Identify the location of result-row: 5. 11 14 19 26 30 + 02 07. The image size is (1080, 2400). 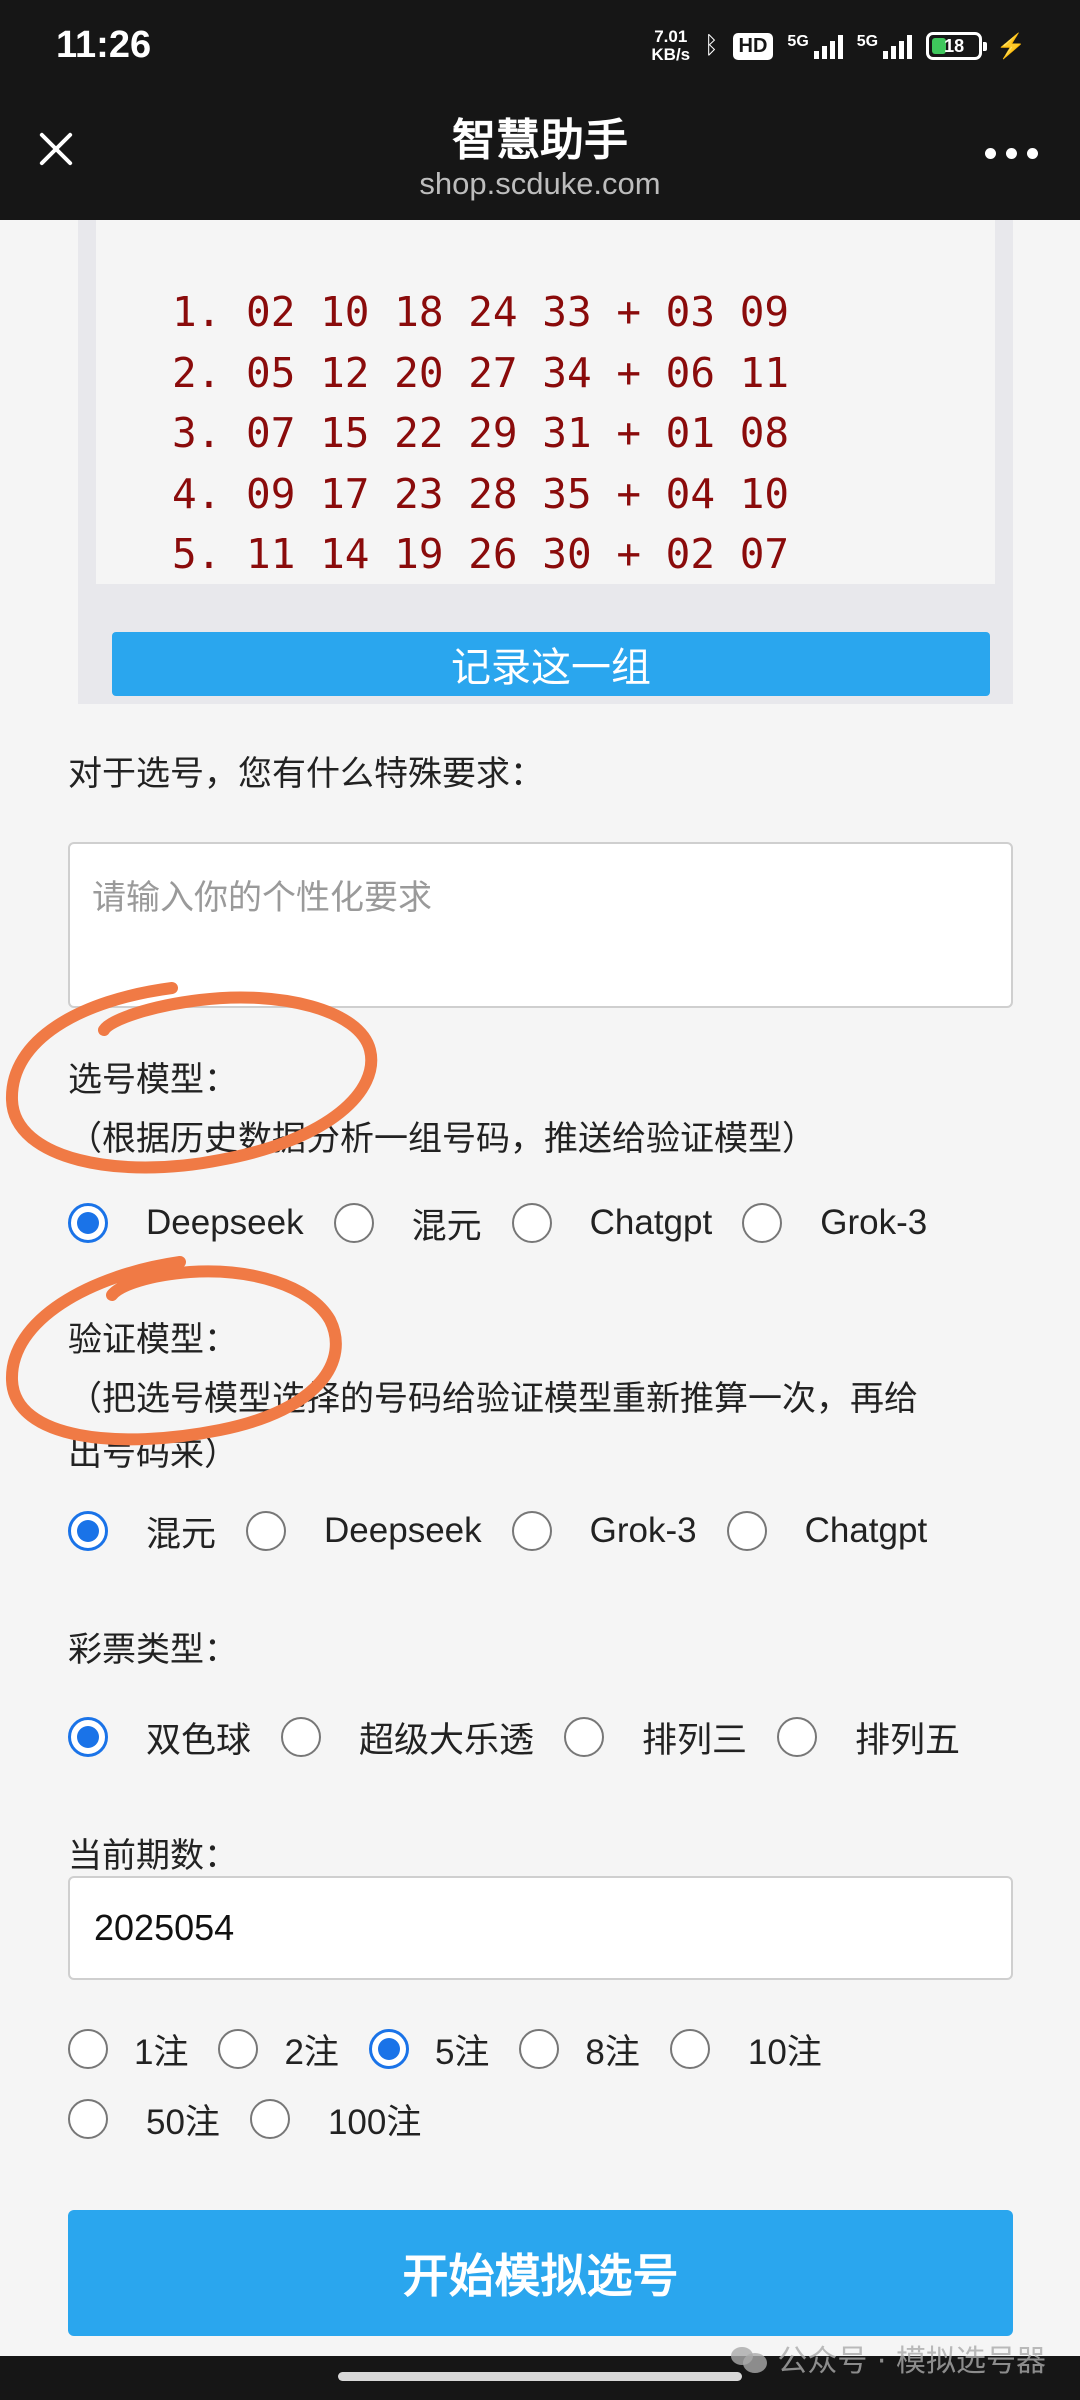
(481, 554).